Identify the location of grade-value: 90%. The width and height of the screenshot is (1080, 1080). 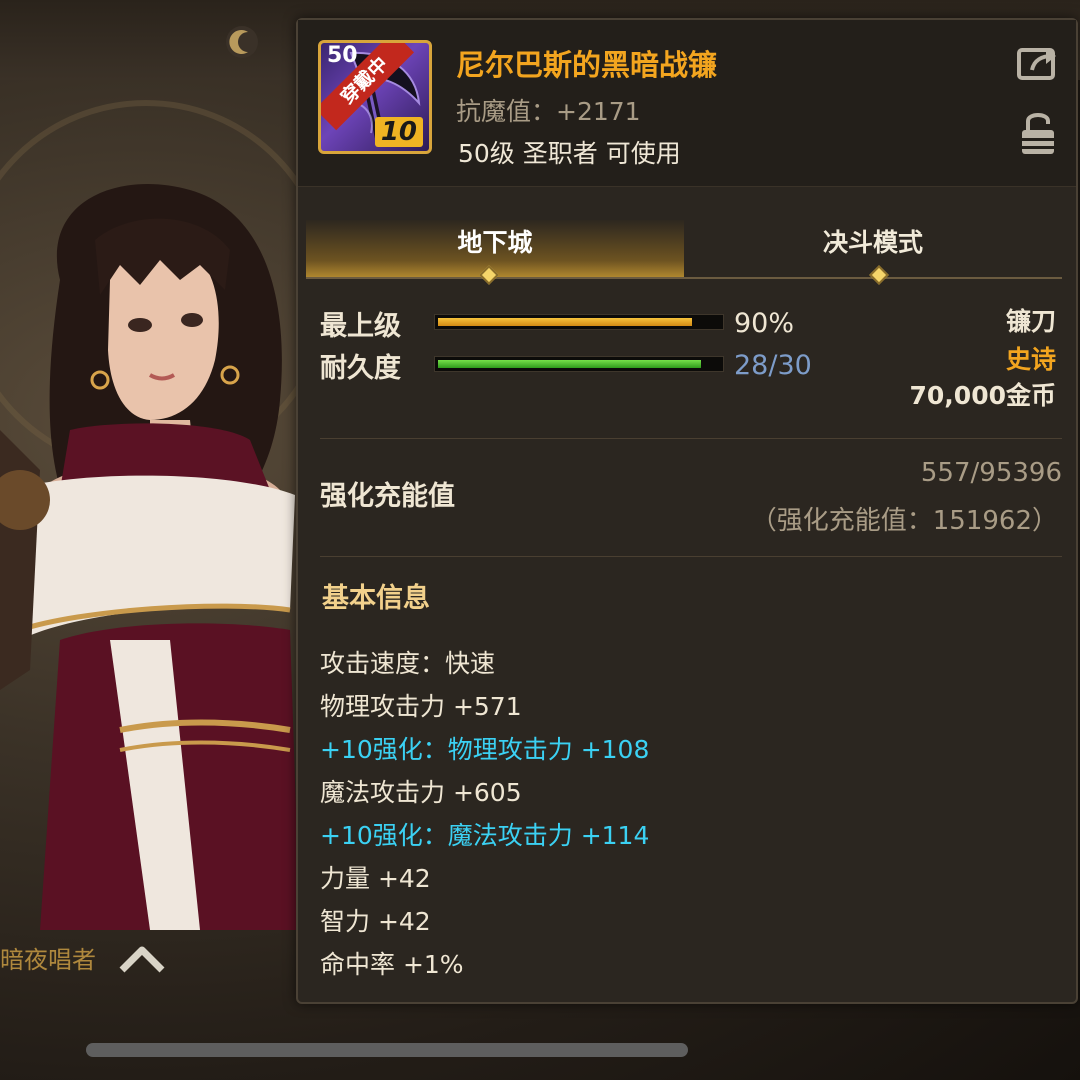
(764, 323).